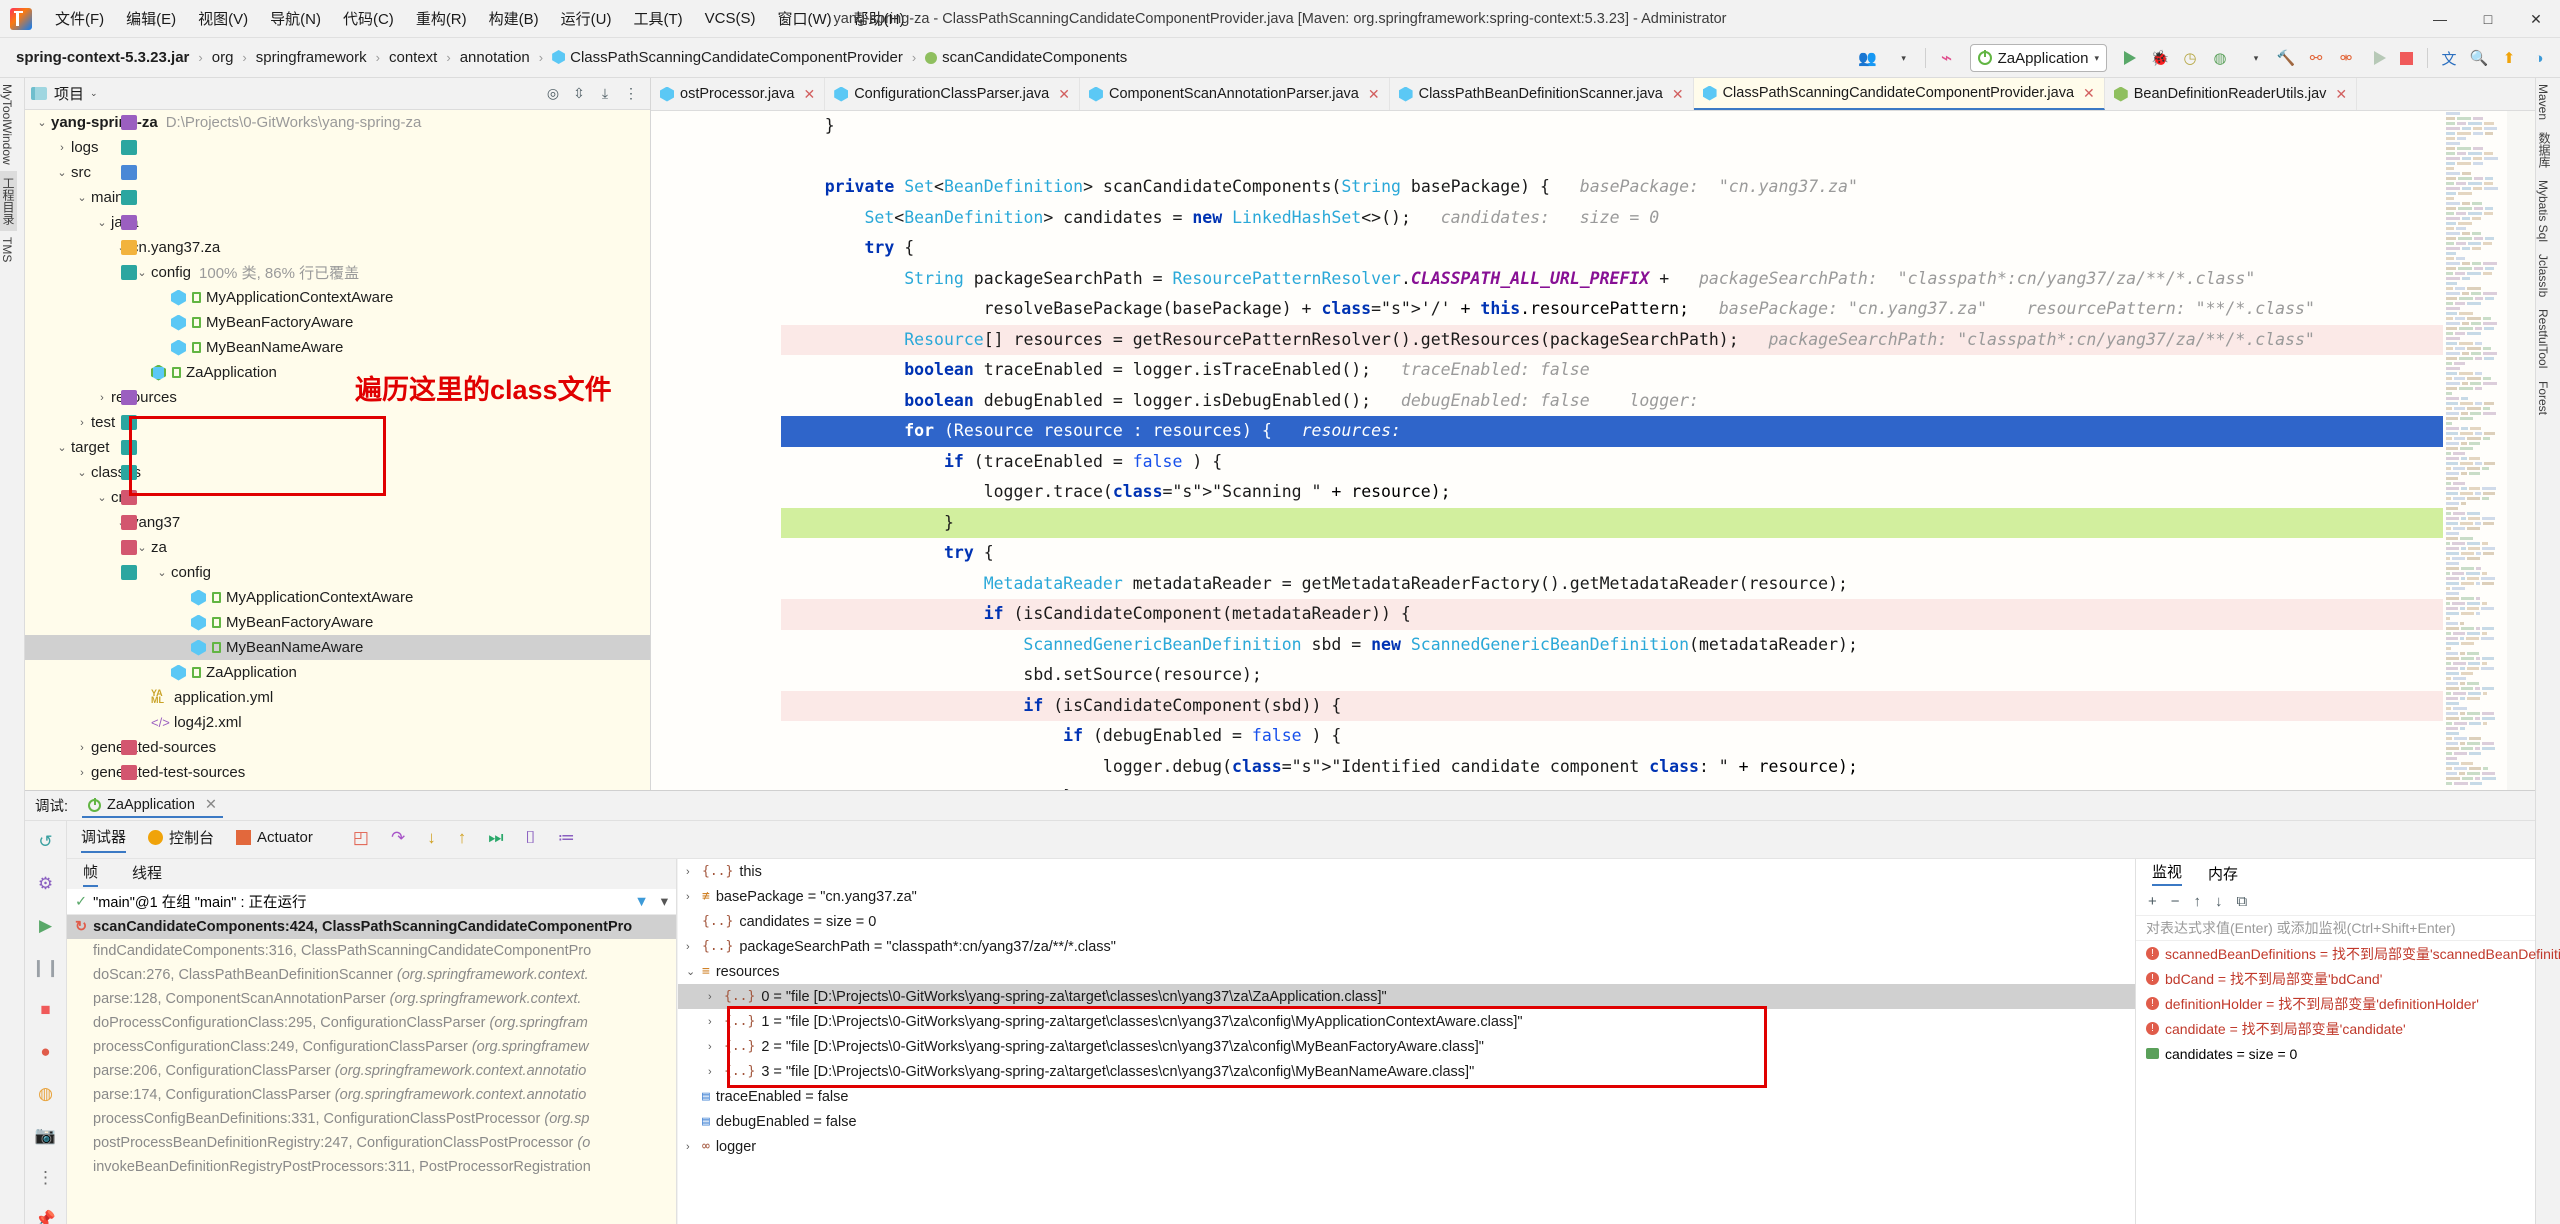 Image resolution: width=2560 pixels, height=1224 pixels. I want to click on select-opened-file-icon: ◎, so click(553, 94).